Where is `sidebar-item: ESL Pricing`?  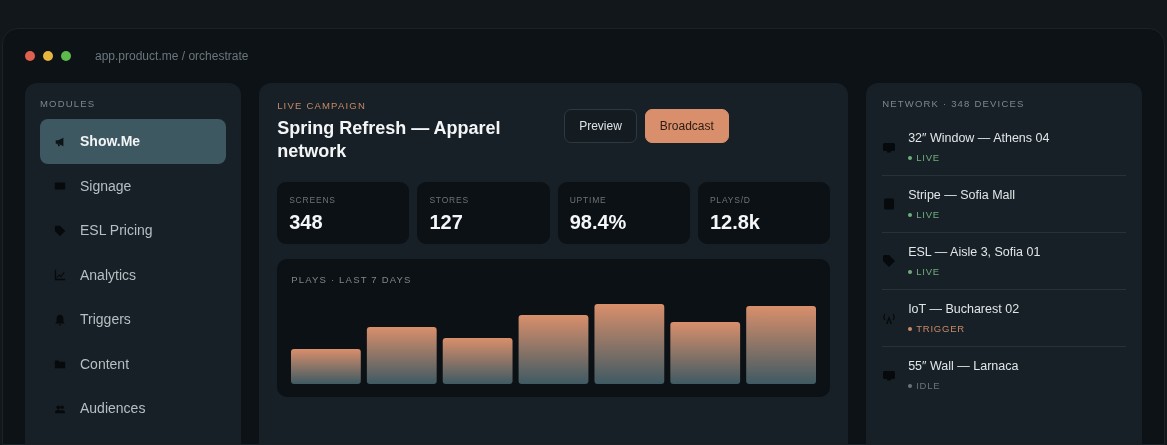 sidebar-item: ESL Pricing is located at coordinates (133, 230).